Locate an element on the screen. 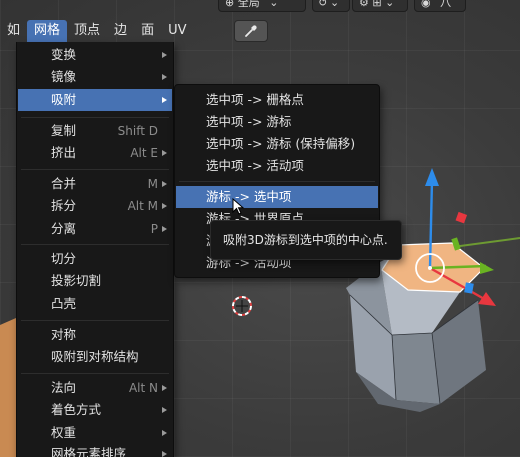  menu-item-label: 投影切割 is located at coordinates (76, 280).